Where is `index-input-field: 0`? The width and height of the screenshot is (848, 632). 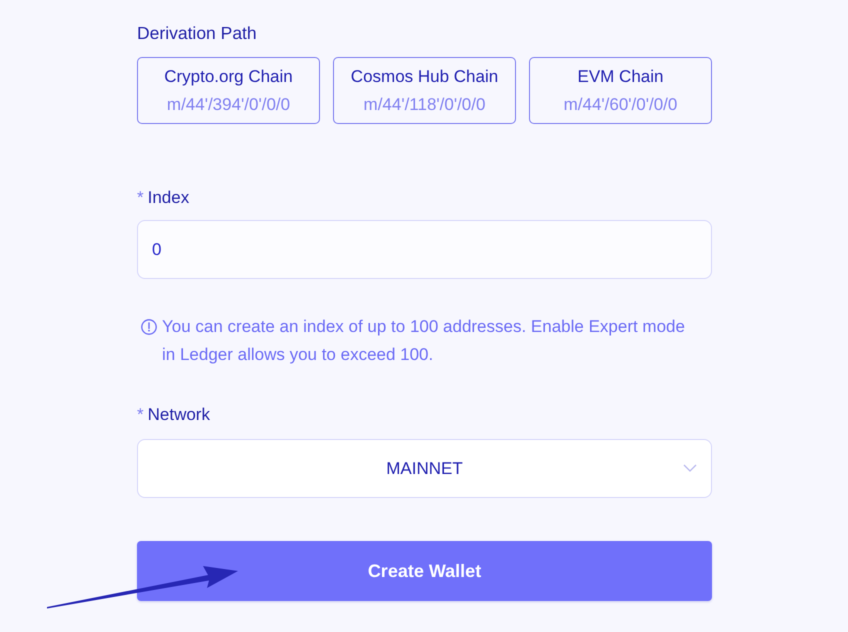
index-input-field: 0 is located at coordinates (424, 249).